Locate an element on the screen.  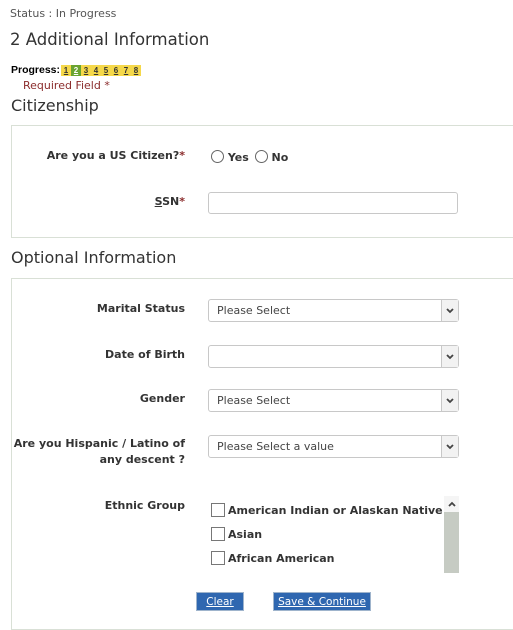
ssn-label: SSN* is located at coordinates (170, 202).